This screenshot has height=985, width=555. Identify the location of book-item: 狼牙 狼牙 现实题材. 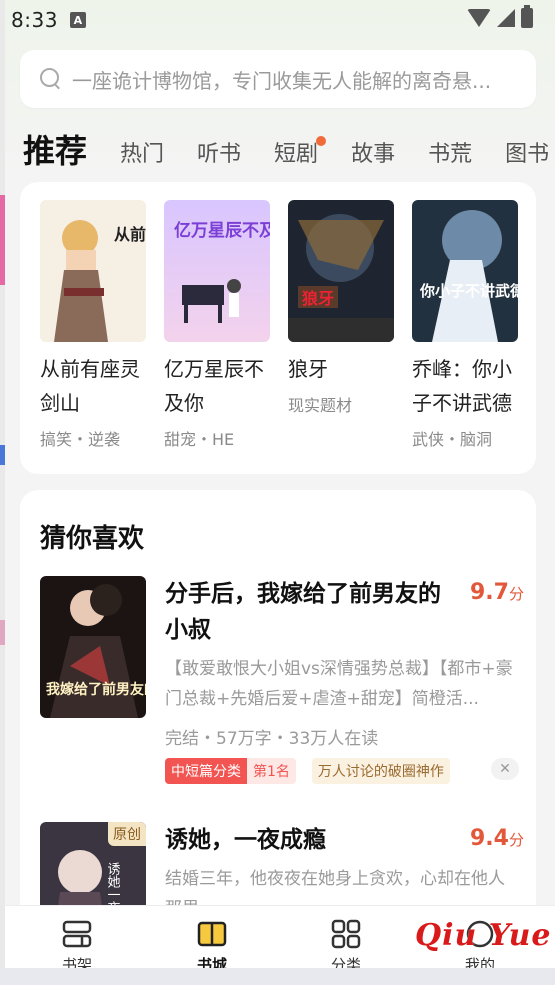
(343, 308).